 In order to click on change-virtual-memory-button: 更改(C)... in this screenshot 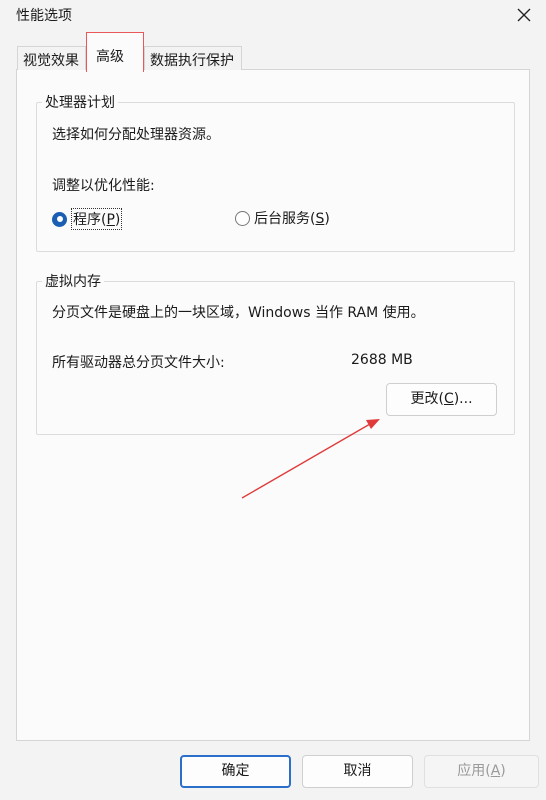, I will do `click(441, 399)`.